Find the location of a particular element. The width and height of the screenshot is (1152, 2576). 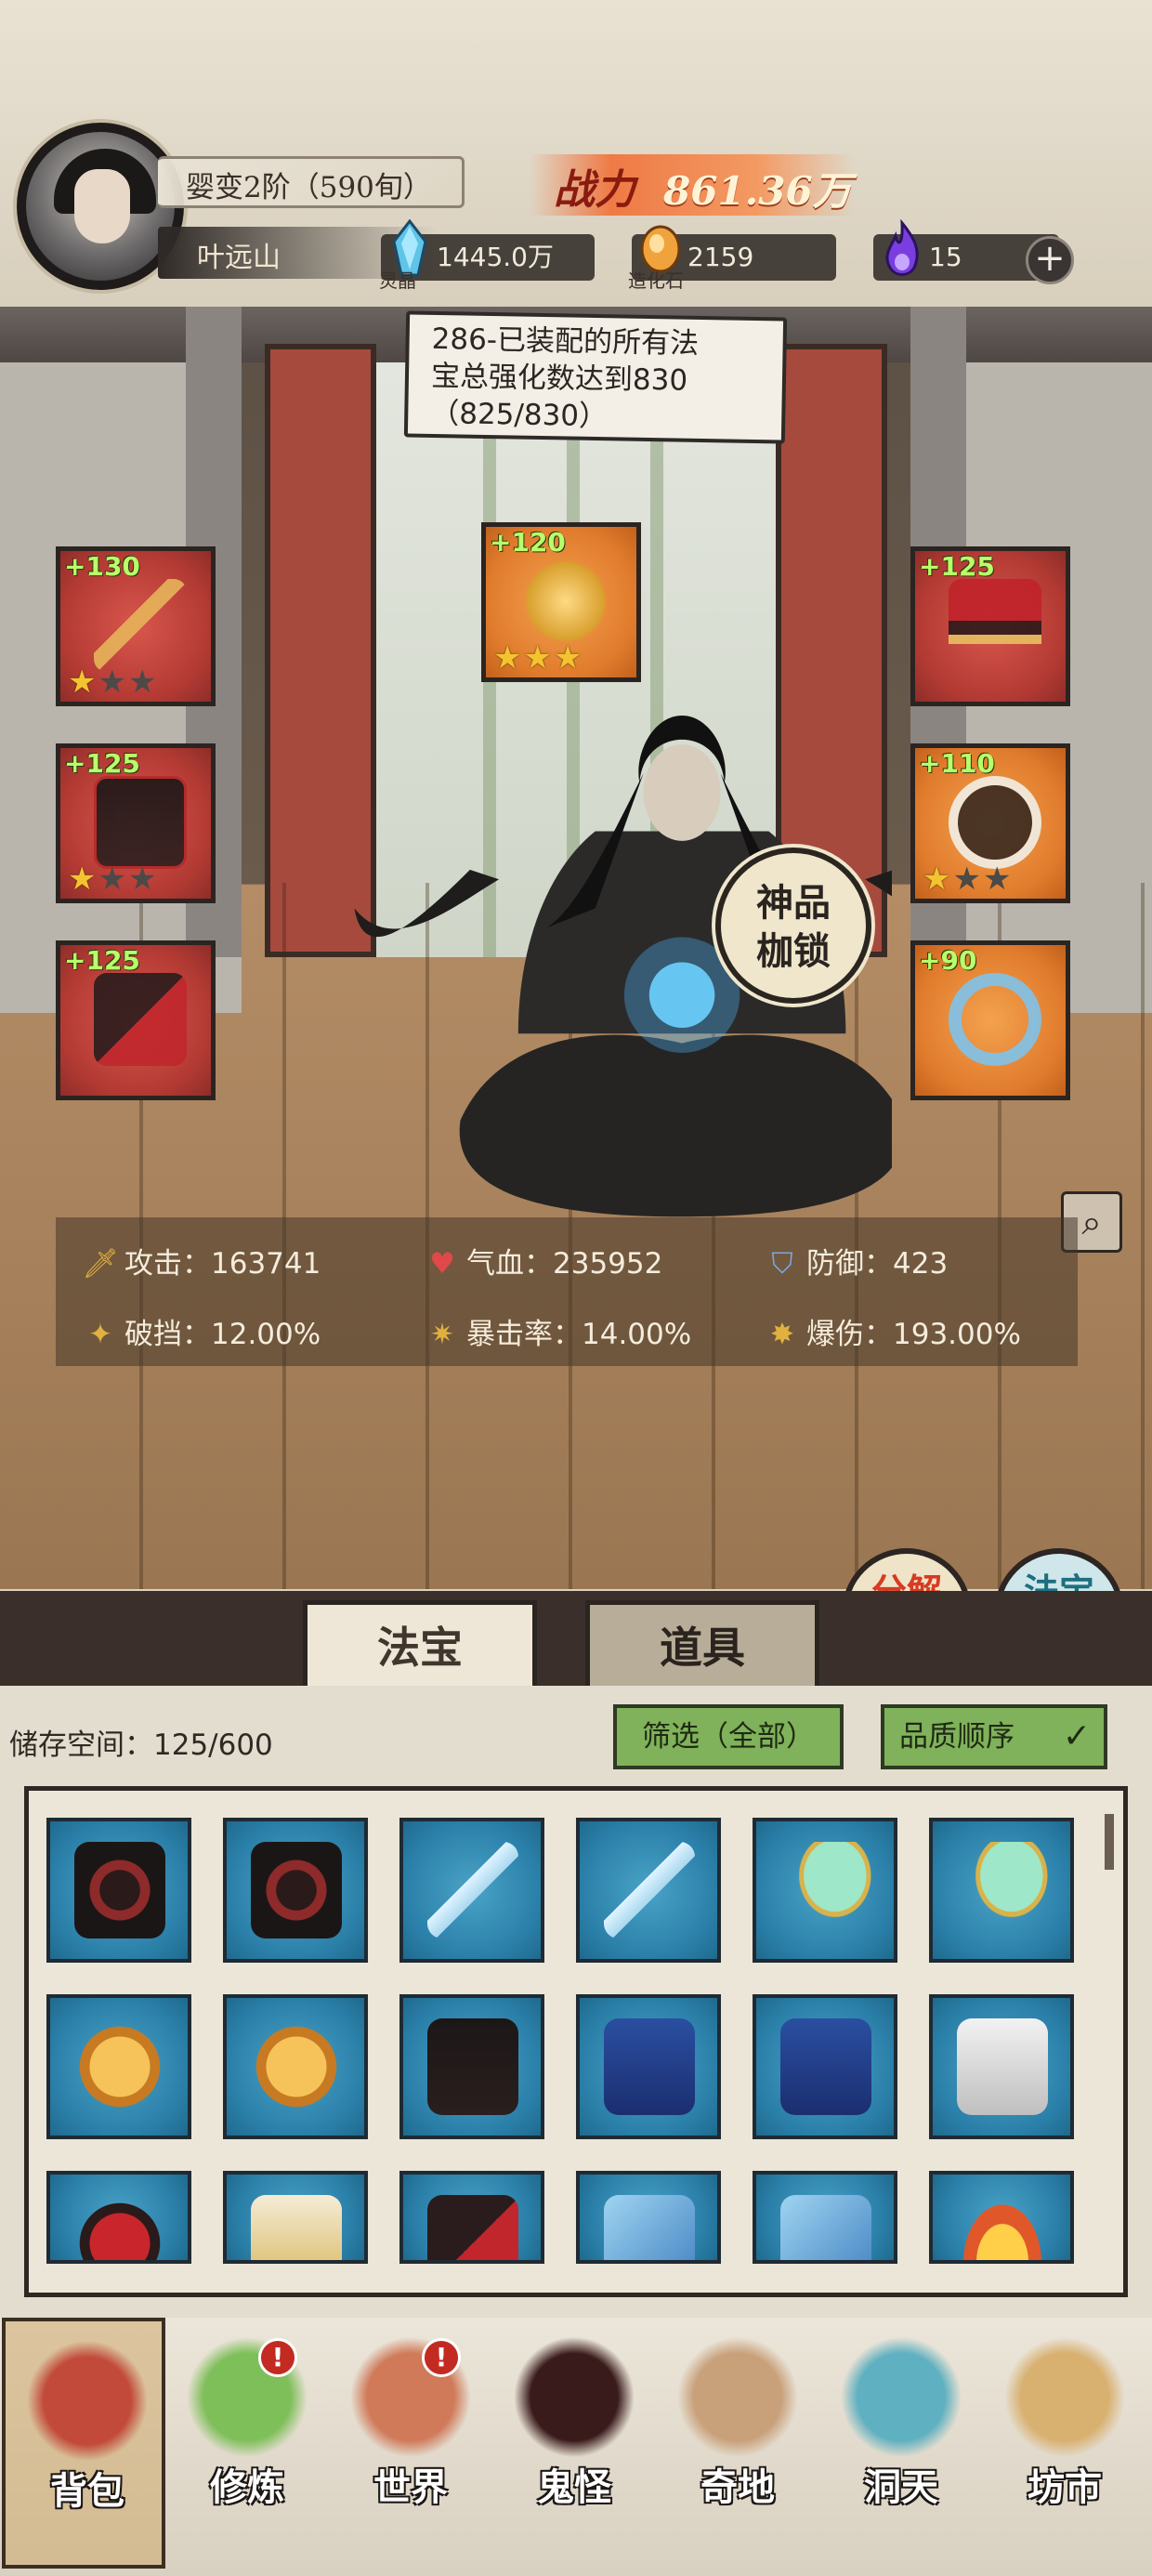

creation-stone-value: 2159 is located at coordinates (720, 257).